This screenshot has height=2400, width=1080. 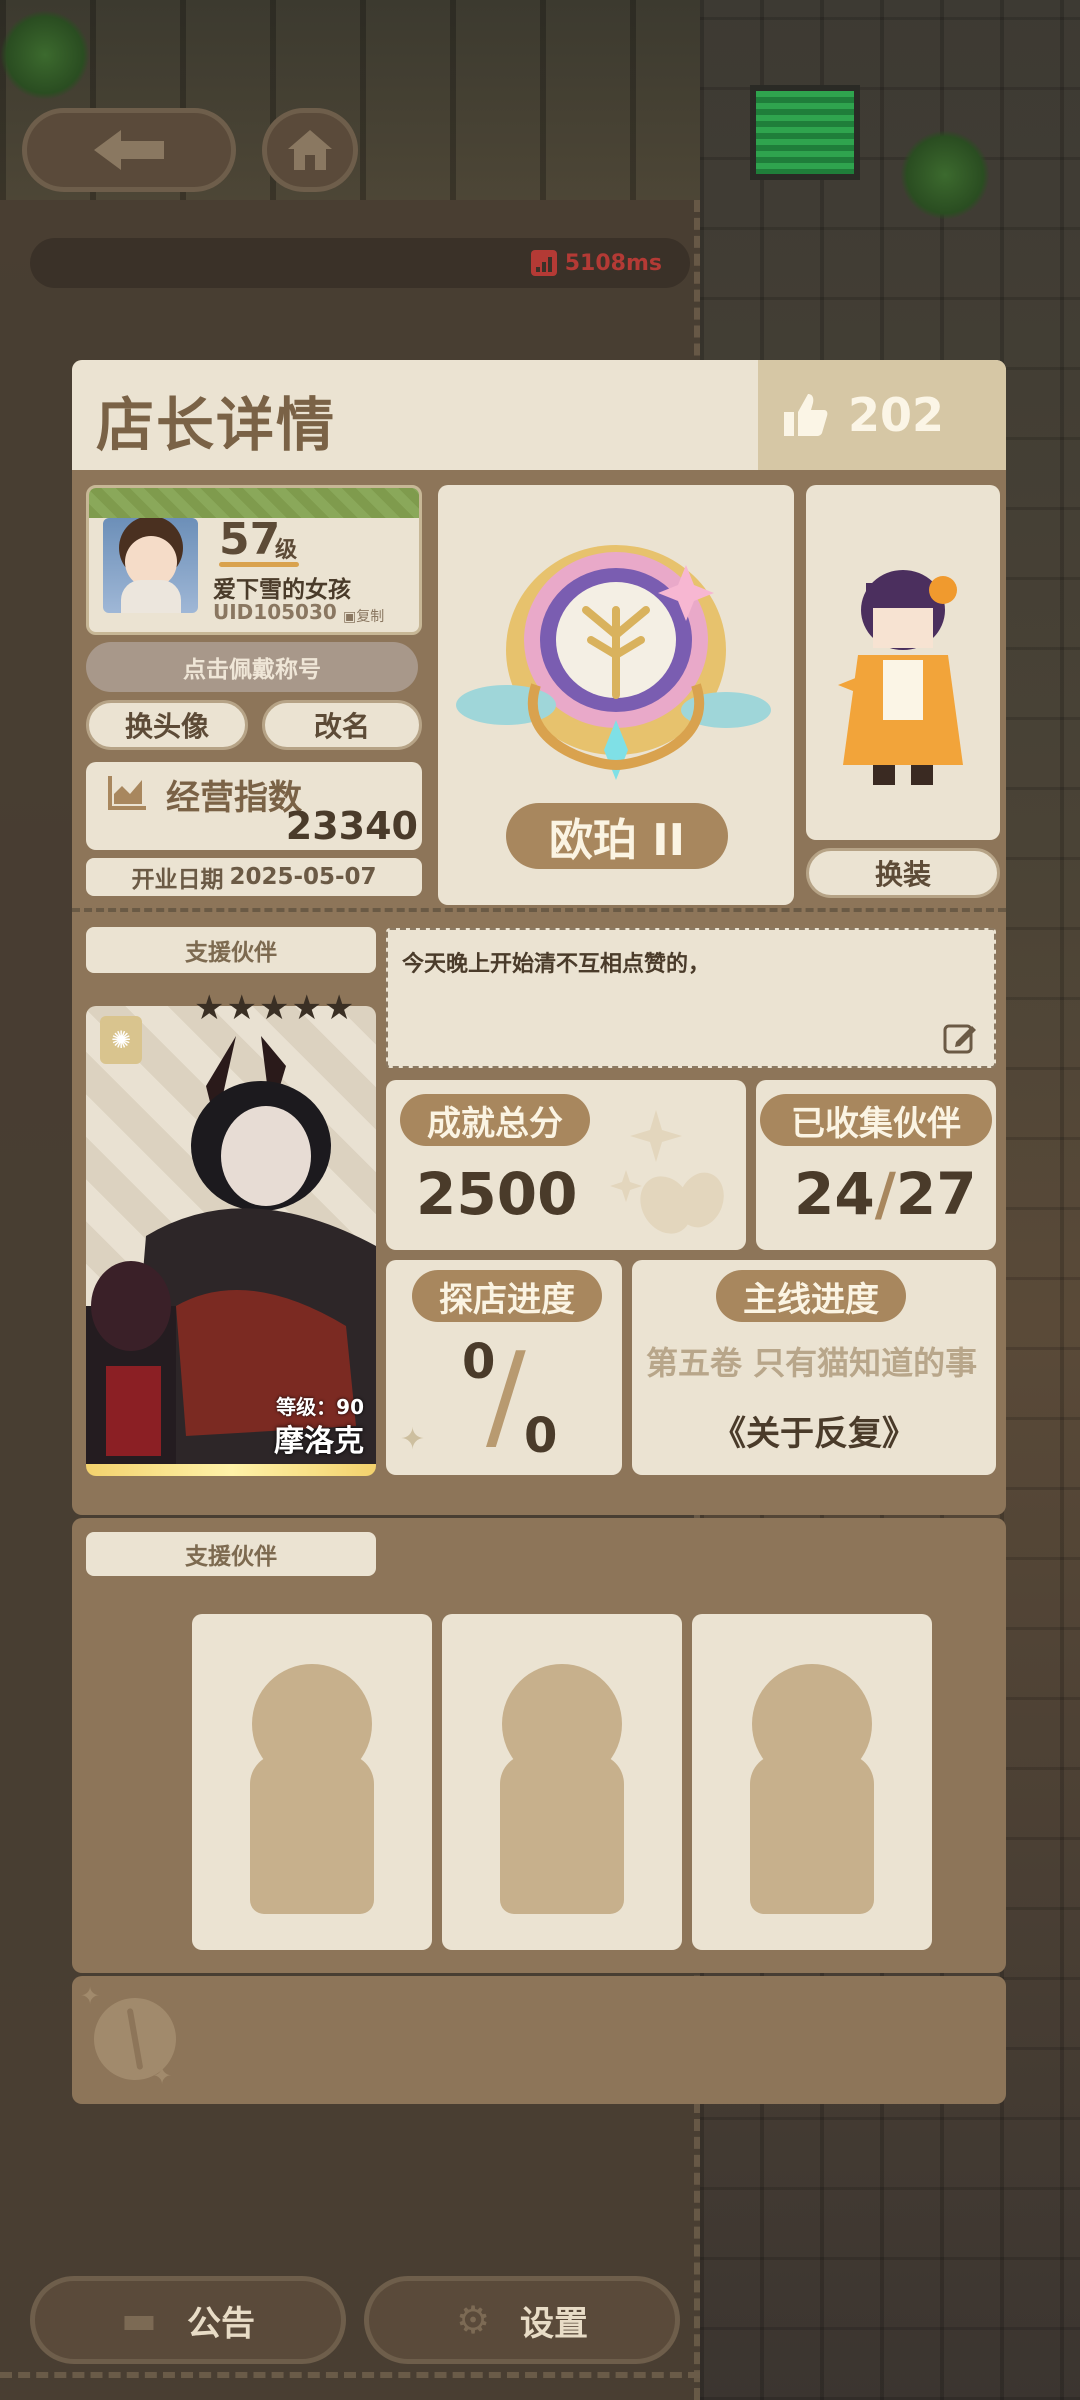 What do you see at coordinates (151, 596) in the screenshot?
I see `avatar-body` at bounding box center [151, 596].